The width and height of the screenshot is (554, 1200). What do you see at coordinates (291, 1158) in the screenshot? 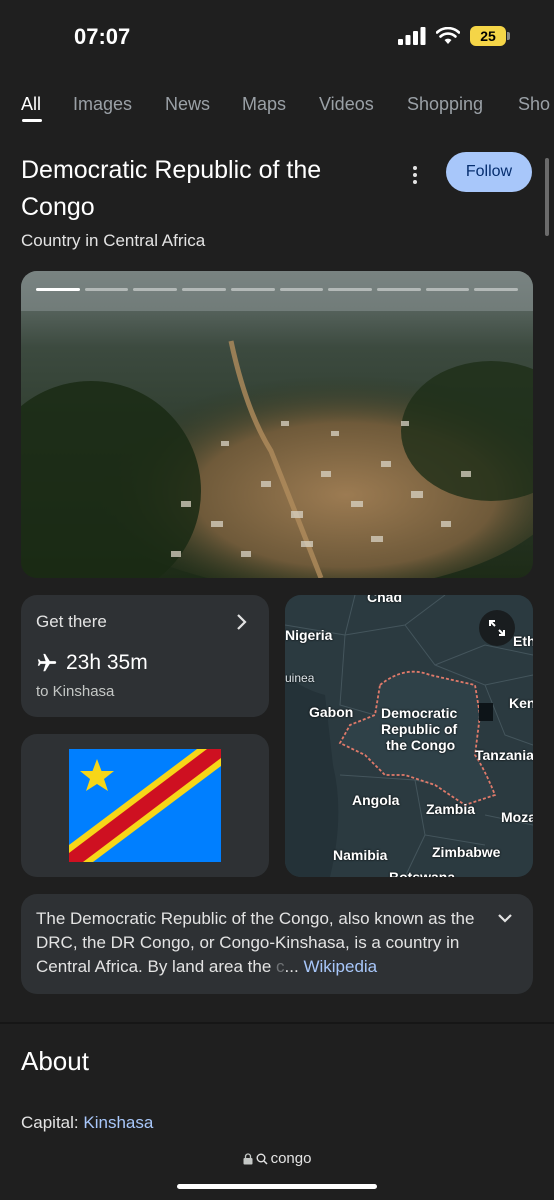
I see `url-query: congo` at bounding box center [291, 1158].